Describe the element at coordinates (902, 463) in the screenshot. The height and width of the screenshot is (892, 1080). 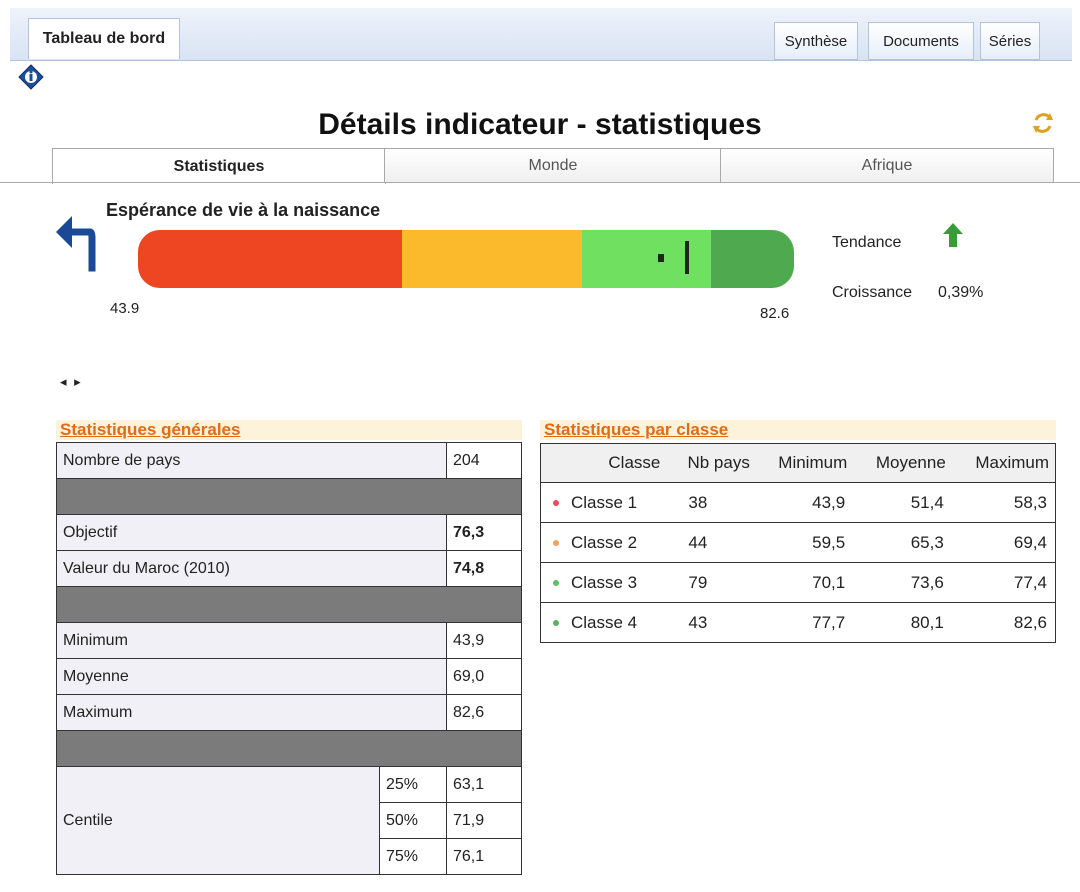
I see `column-header: Moyenne` at that location.